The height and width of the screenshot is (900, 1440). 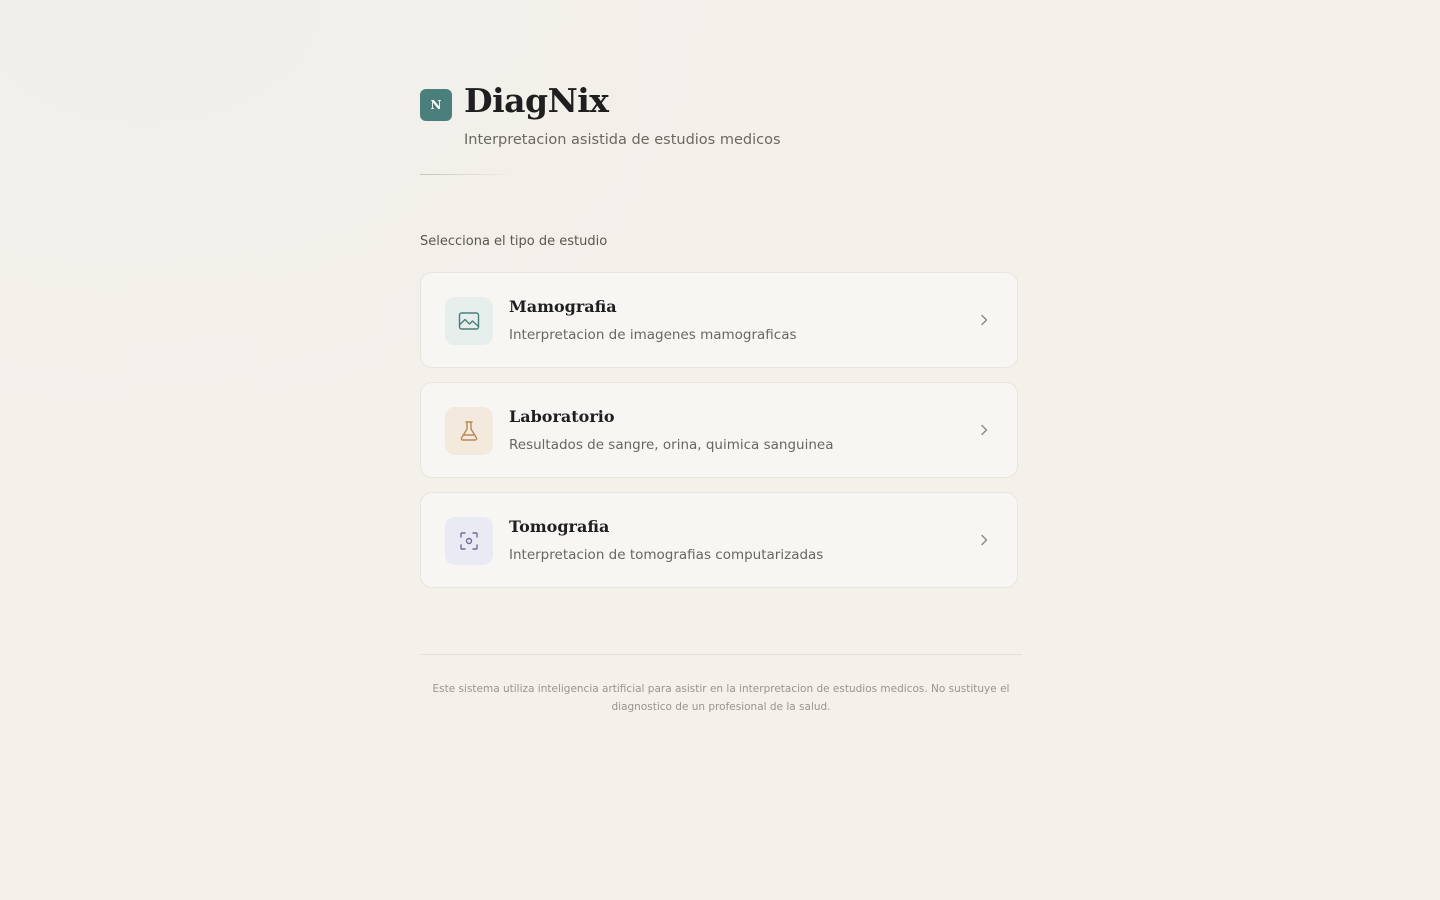 I want to click on image-icon, so click(x=469, y=321).